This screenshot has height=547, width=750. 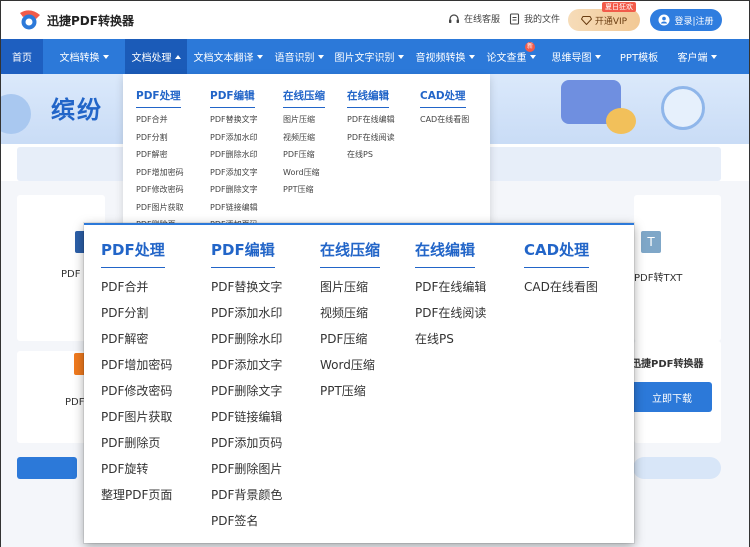 I want to click on tool-card-label: PDF, so click(x=71, y=274).